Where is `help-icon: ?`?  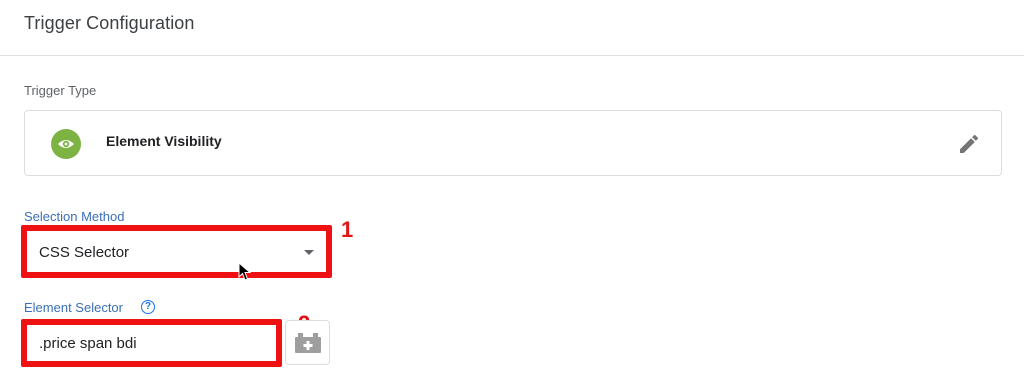
help-icon: ? is located at coordinates (148, 307).